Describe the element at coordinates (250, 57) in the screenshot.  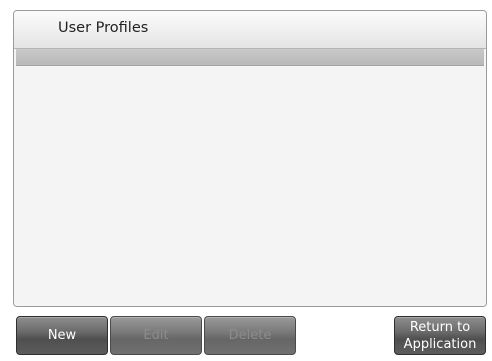
I see `profile-list-header` at that location.